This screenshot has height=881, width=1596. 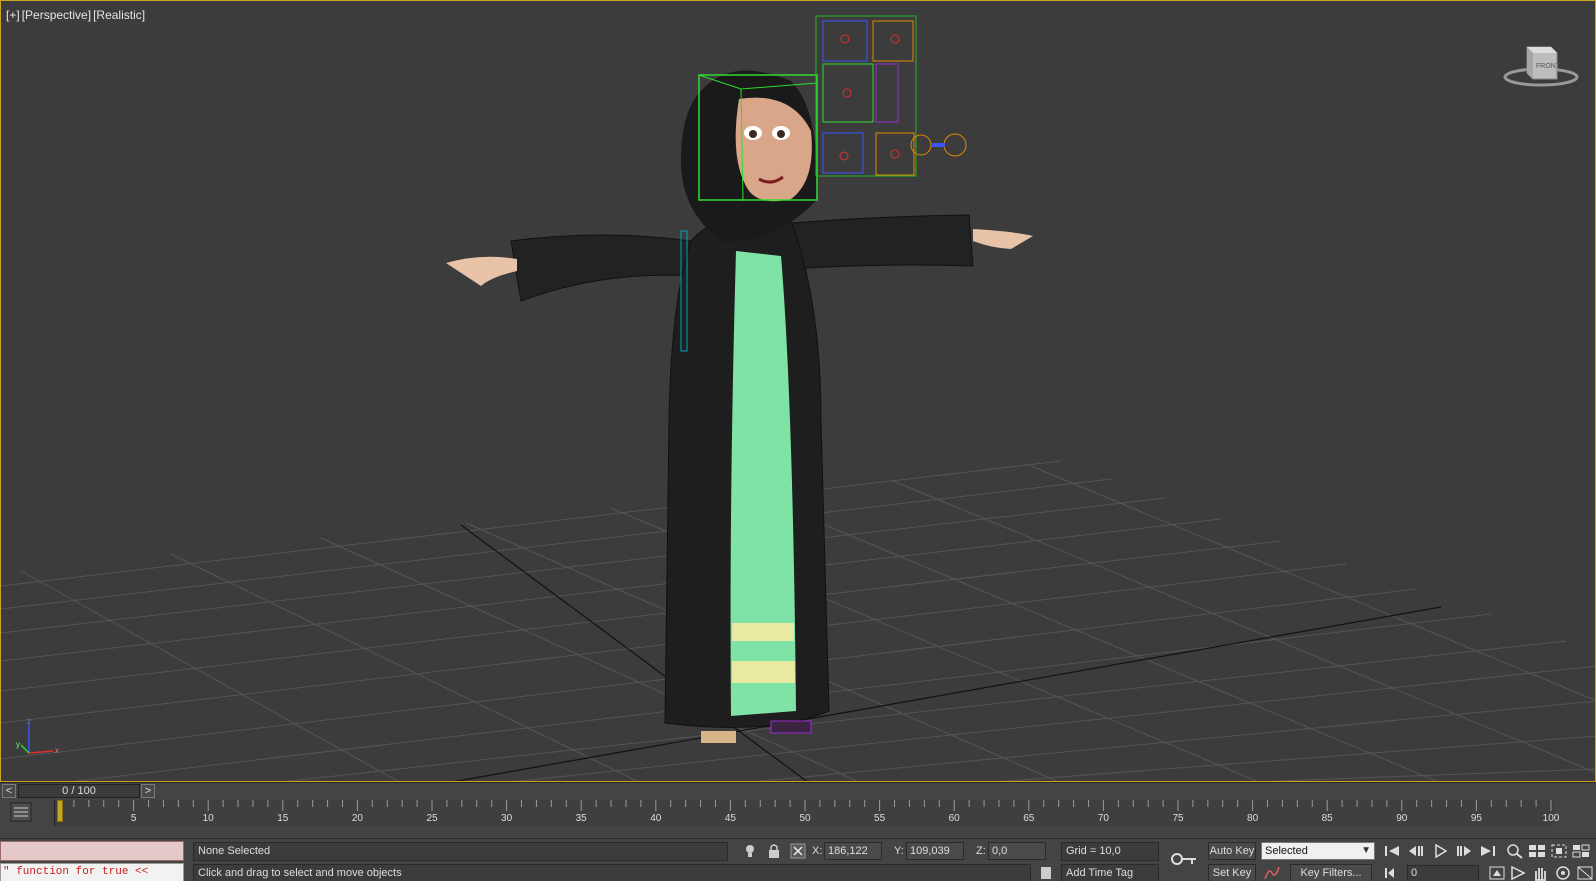 What do you see at coordinates (1327, 818) in the screenshot?
I see `frame-tick-label: 85` at bounding box center [1327, 818].